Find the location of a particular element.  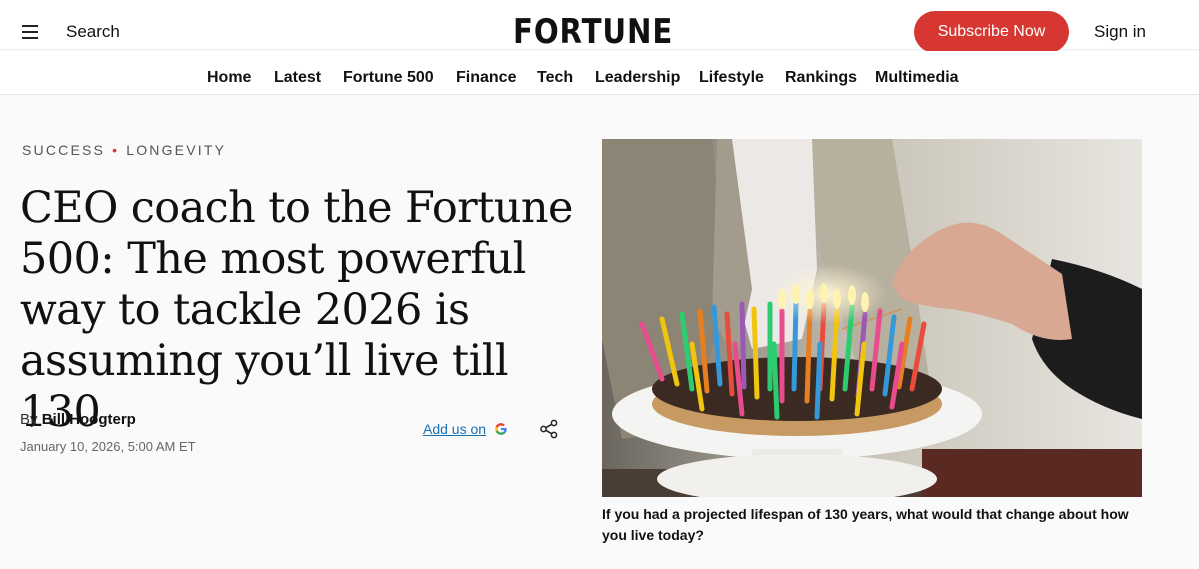

signin-link: Sign in is located at coordinates (1120, 32).